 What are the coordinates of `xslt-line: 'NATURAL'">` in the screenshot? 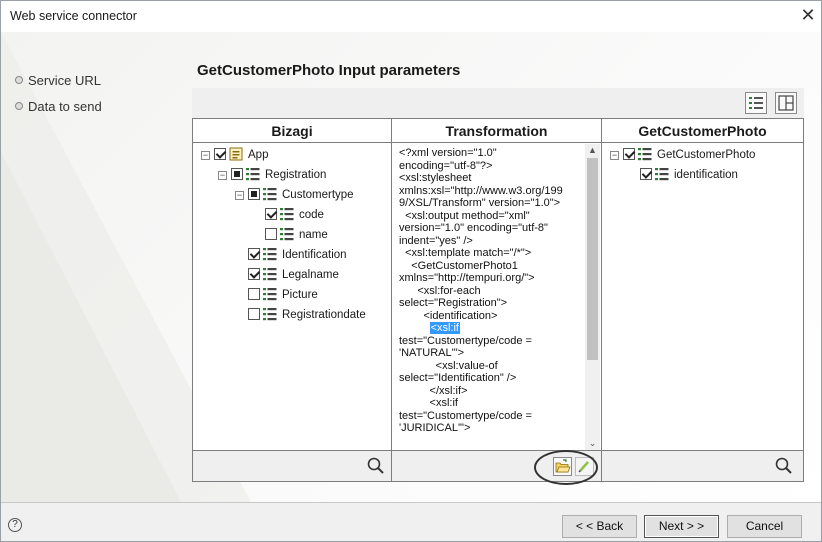 It's located at (432, 353).